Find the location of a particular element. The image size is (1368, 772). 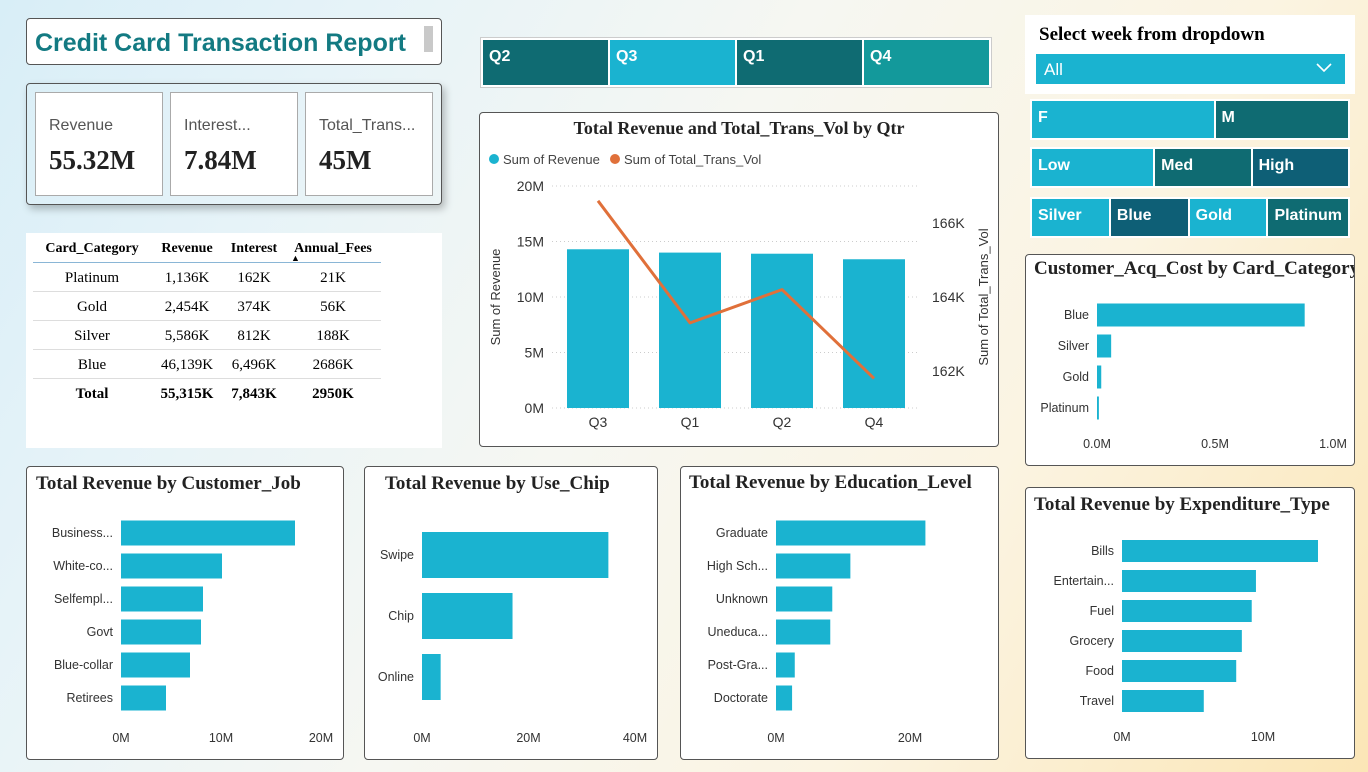

kpi-value: 45M is located at coordinates (345, 160).